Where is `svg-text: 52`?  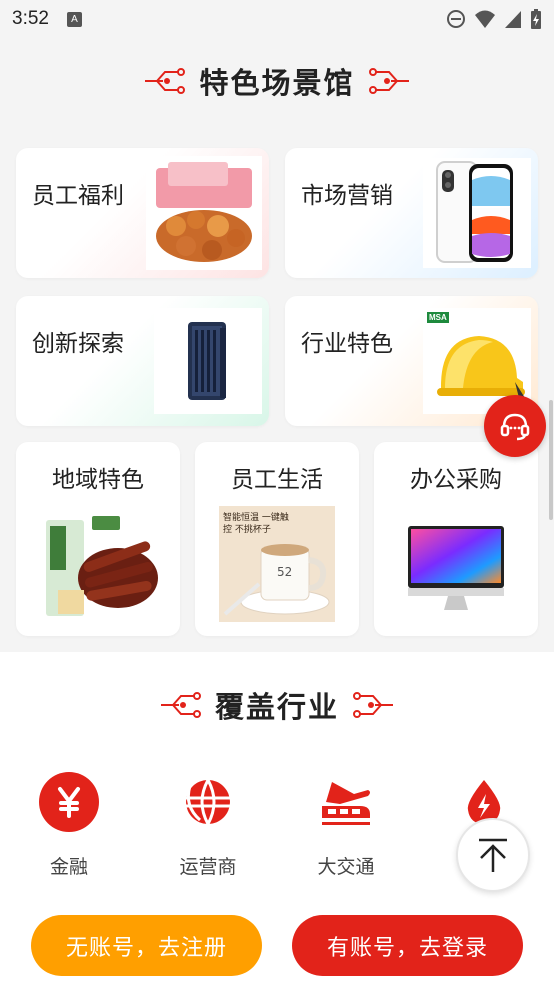
svg-text: 52 is located at coordinates (284, 572).